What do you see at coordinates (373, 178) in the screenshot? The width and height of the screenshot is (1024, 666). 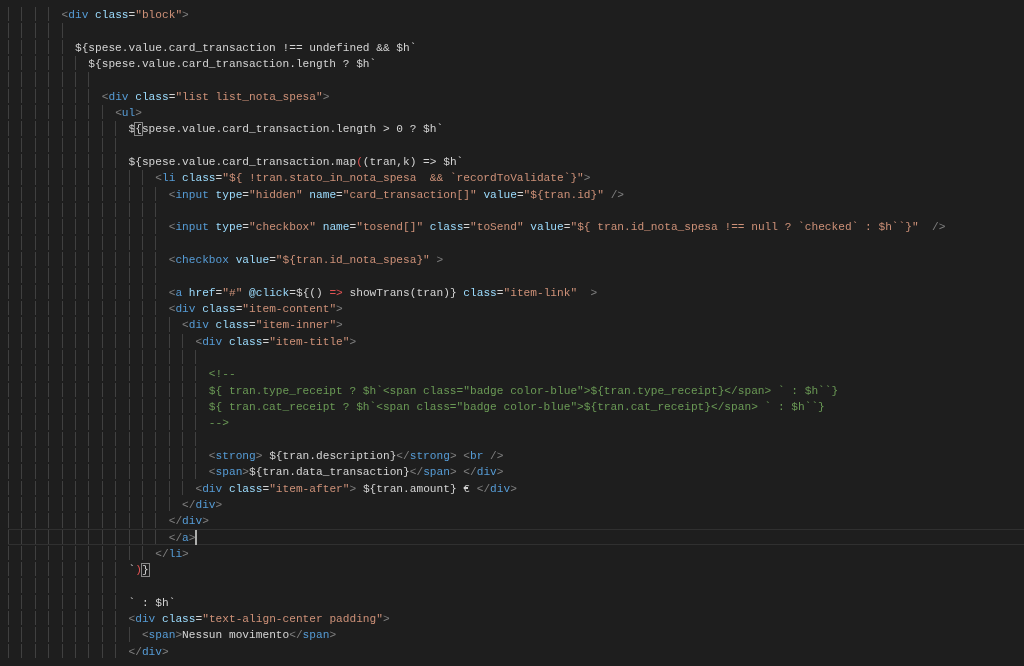 I see `code-line: <li class="${ !tran.stato_in_nota_spesa && `recordToValidate`}">` at bounding box center [373, 178].